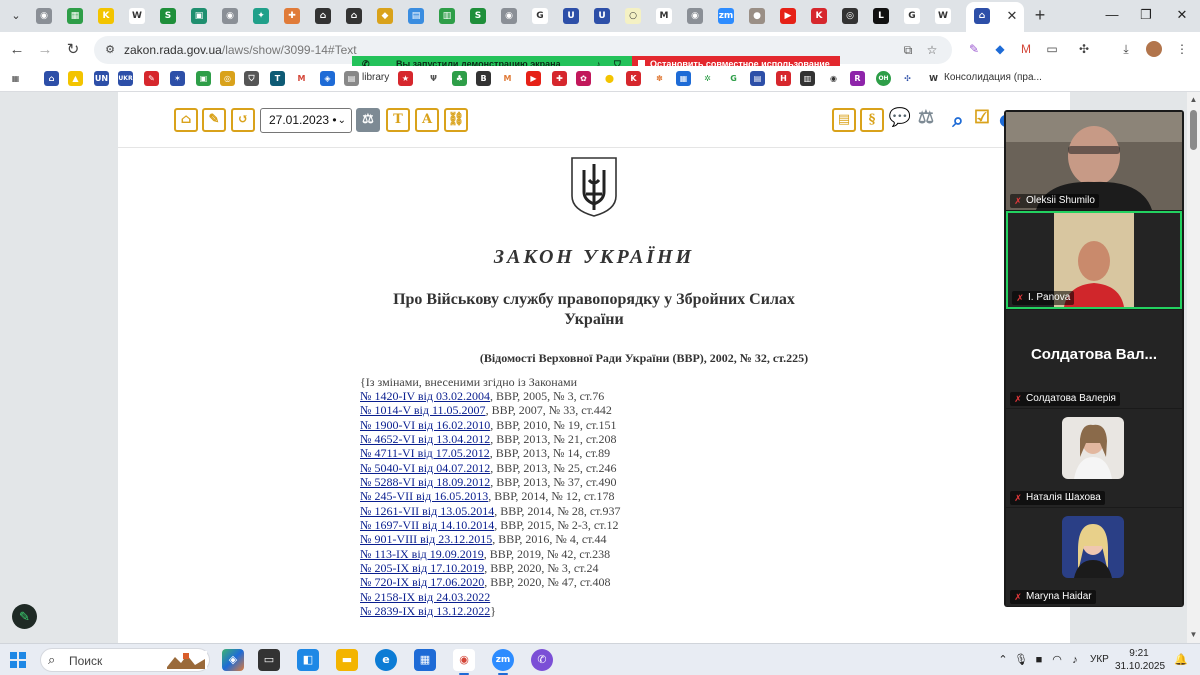 This screenshot has width=1200, height=675. Describe the element at coordinates (18, 660) in the screenshot. I see `windows-start-icon` at that location.